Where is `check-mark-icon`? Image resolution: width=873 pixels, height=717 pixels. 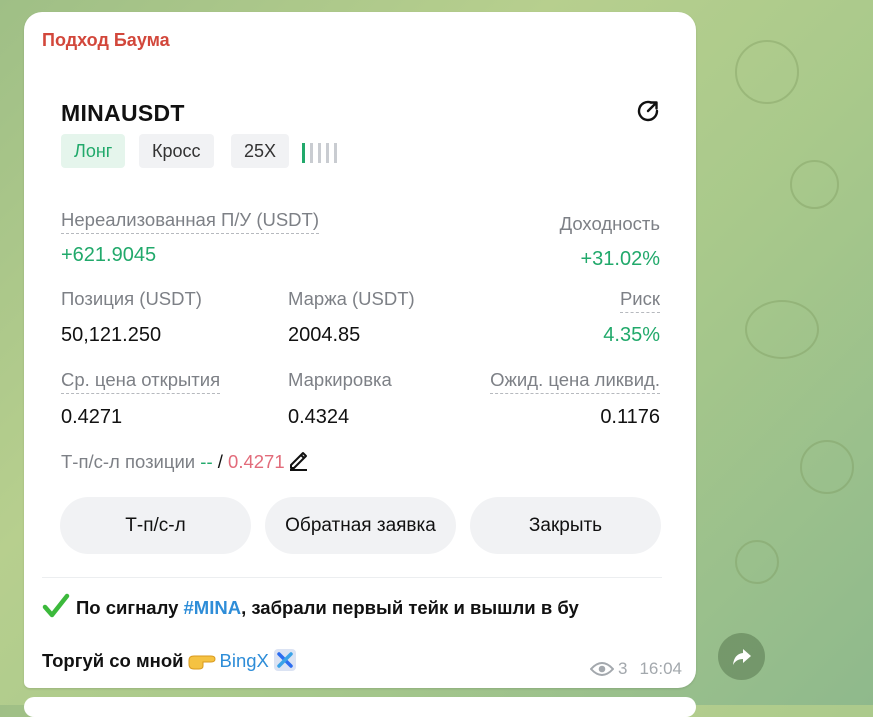
check-mark-icon is located at coordinates (56, 605).